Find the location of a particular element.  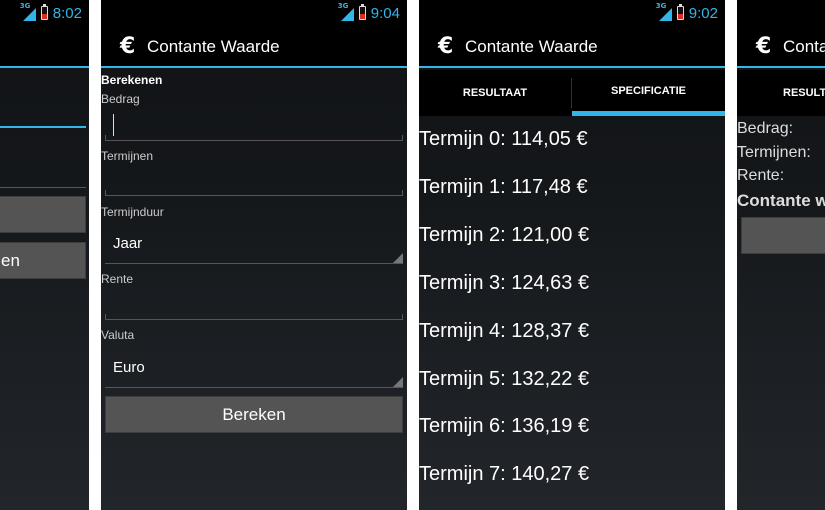

clock: 9:02 is located at coordinates (703, 13).